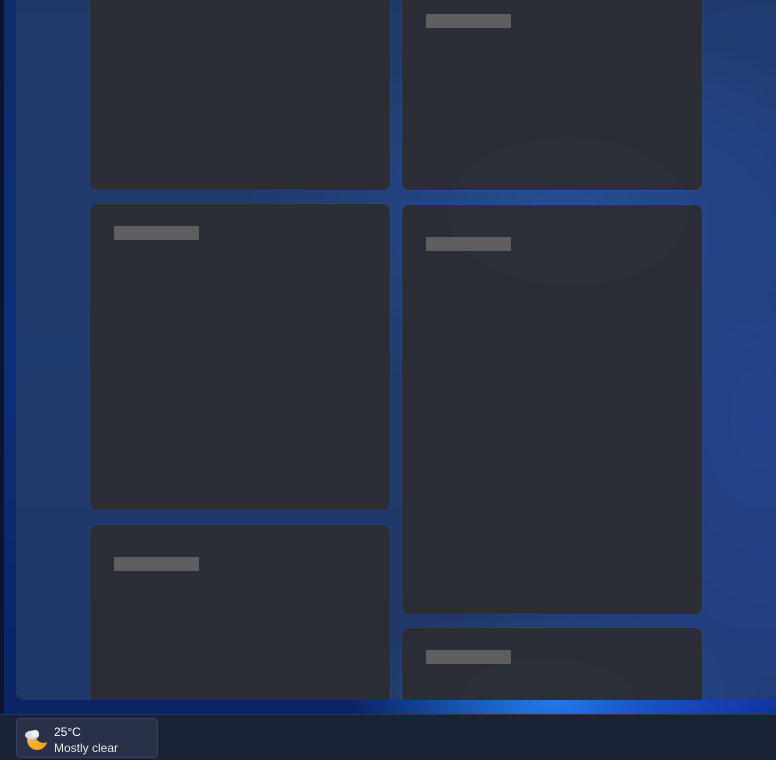 This screenshot has height=760, width=776. I want to click on screen-edge, so click(2, 357).